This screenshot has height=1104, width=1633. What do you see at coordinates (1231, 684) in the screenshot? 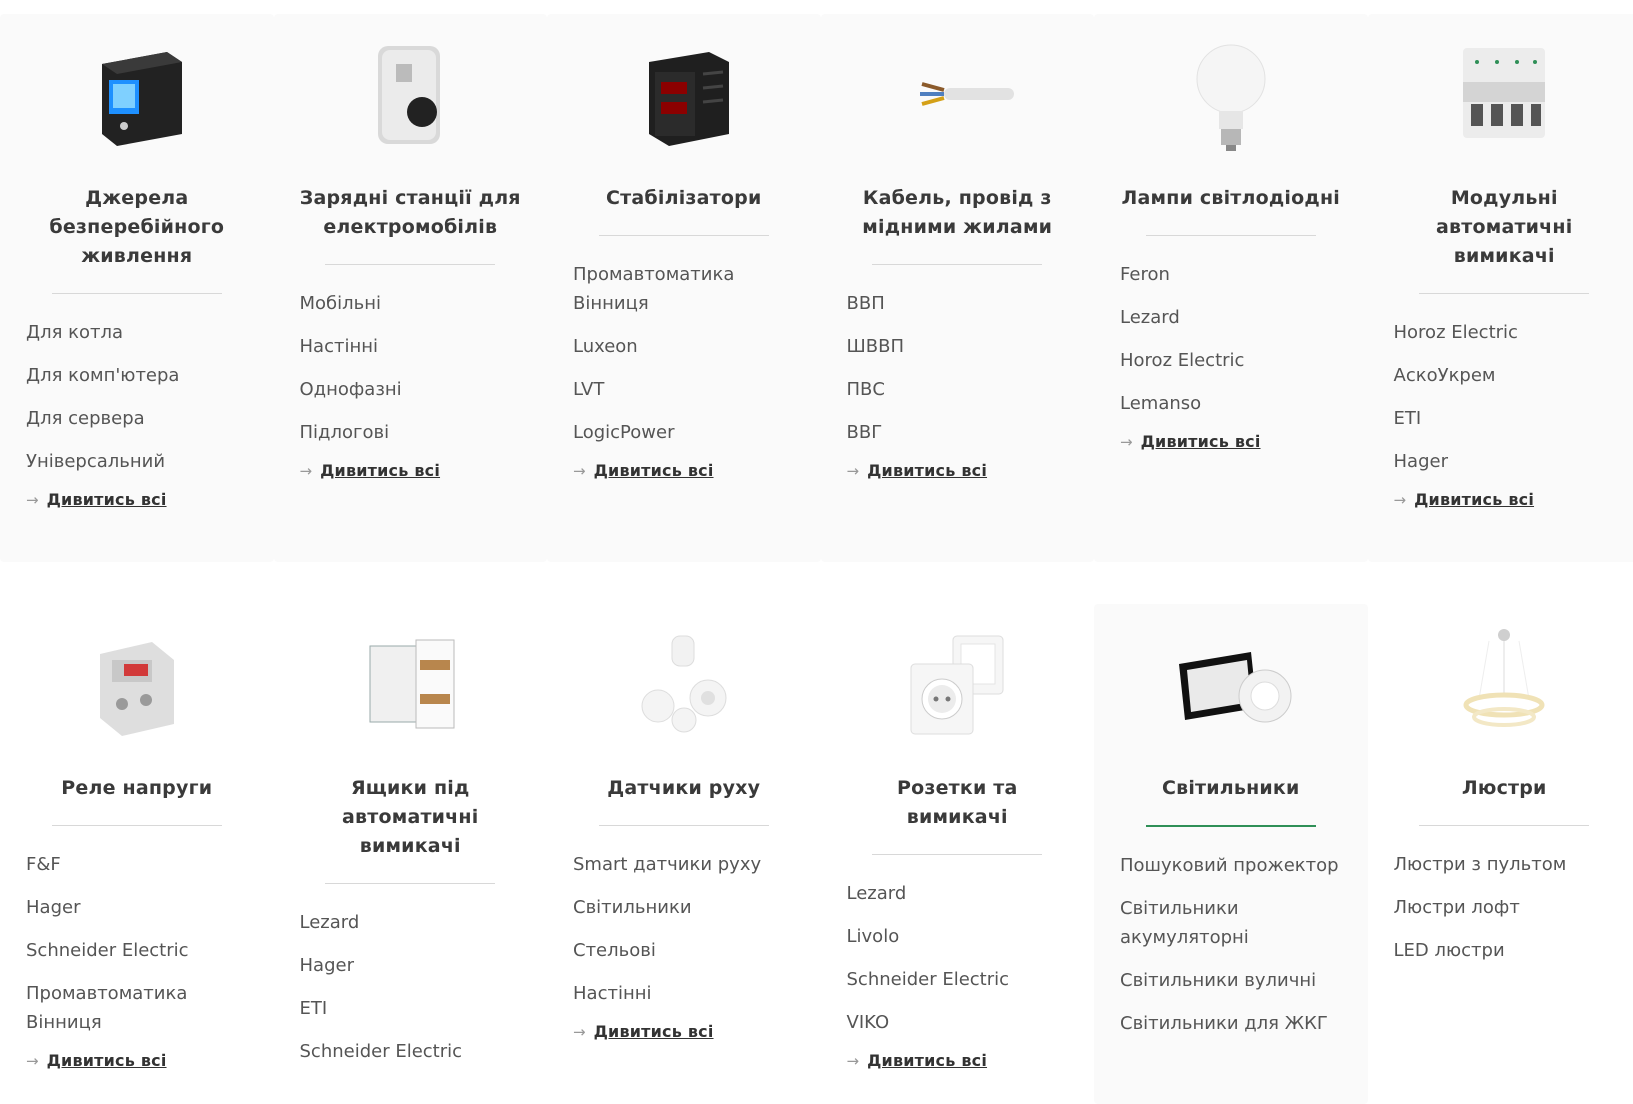
I see `floodlight-icon` at bounding box center [1231, 684].